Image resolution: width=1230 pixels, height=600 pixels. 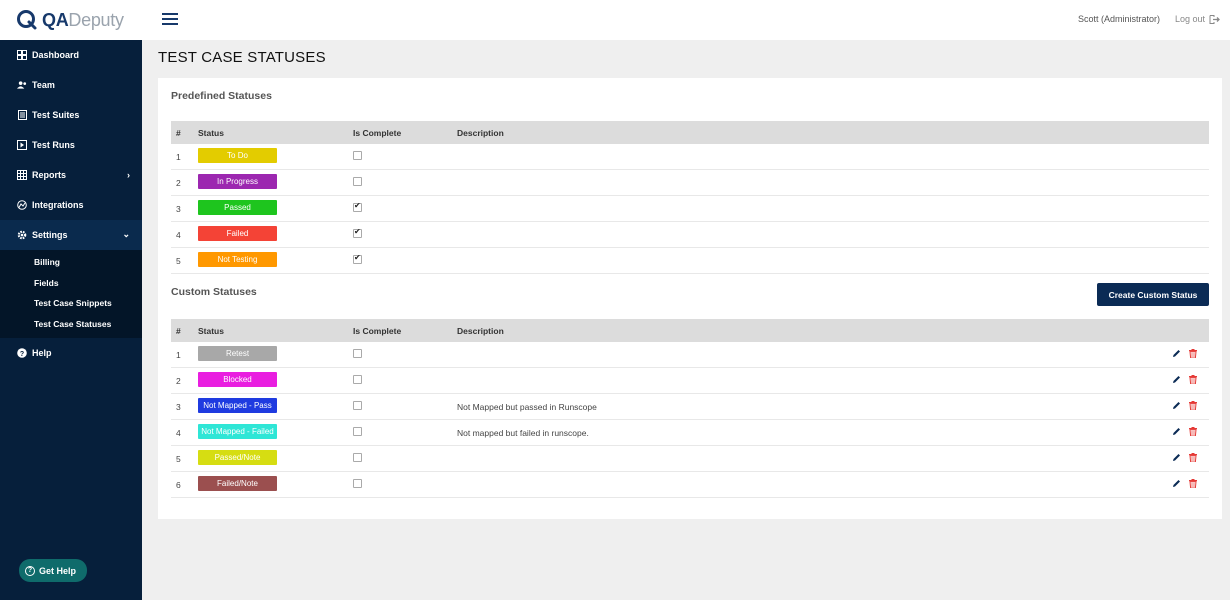 I want to click on status-badge: Failed/Note, so click(x=237, y=483).